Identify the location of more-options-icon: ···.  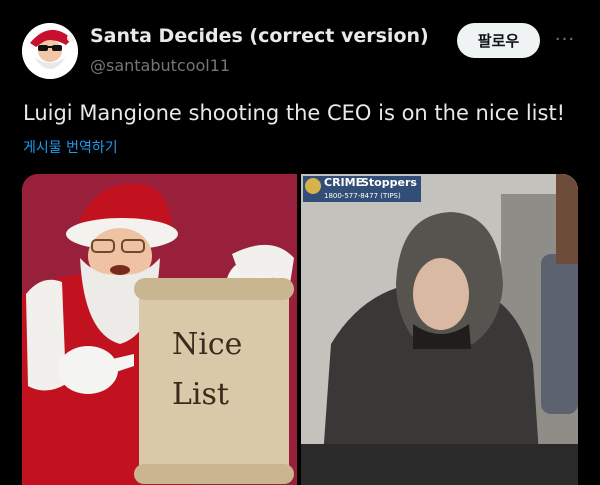
(565, 39).